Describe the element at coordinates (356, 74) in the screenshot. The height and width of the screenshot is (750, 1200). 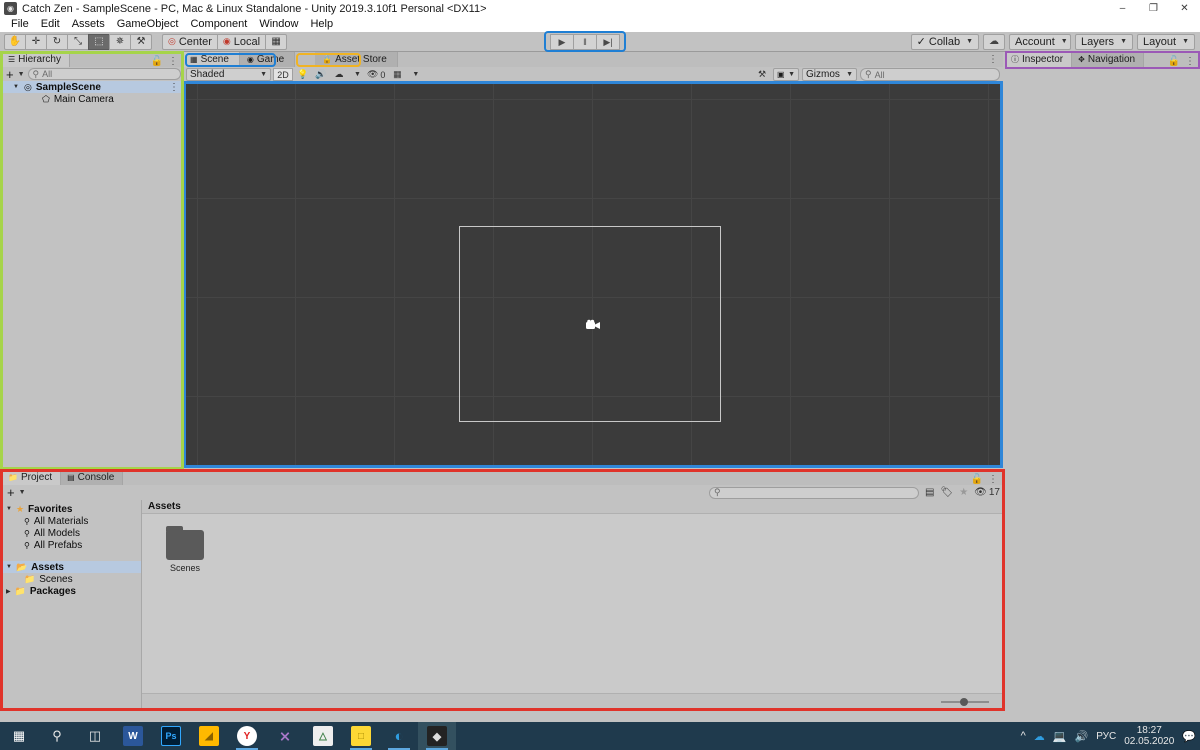
I see `effects-dropdown: ▼` at that location.